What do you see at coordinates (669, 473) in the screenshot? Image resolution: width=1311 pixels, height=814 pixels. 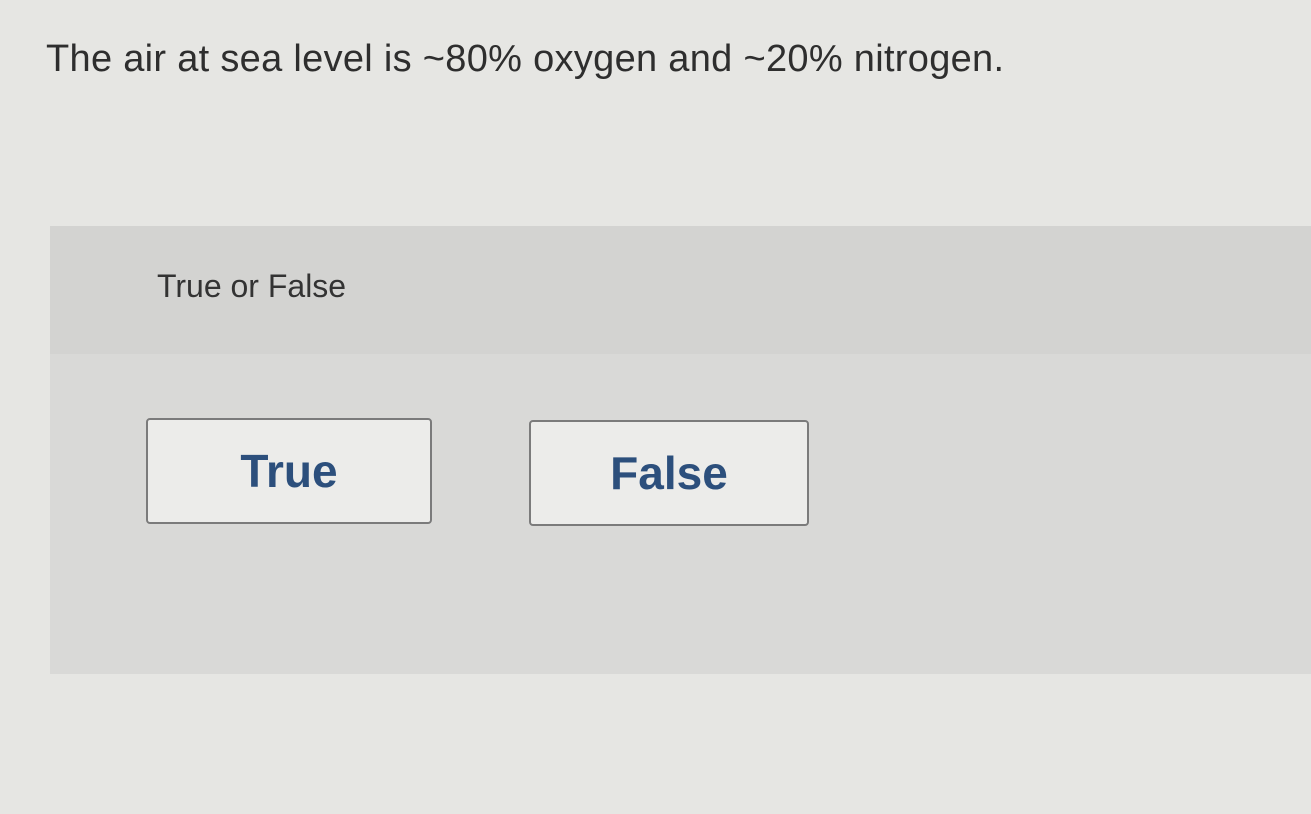 I see `false-button: False` at bounding box center [669, 473].